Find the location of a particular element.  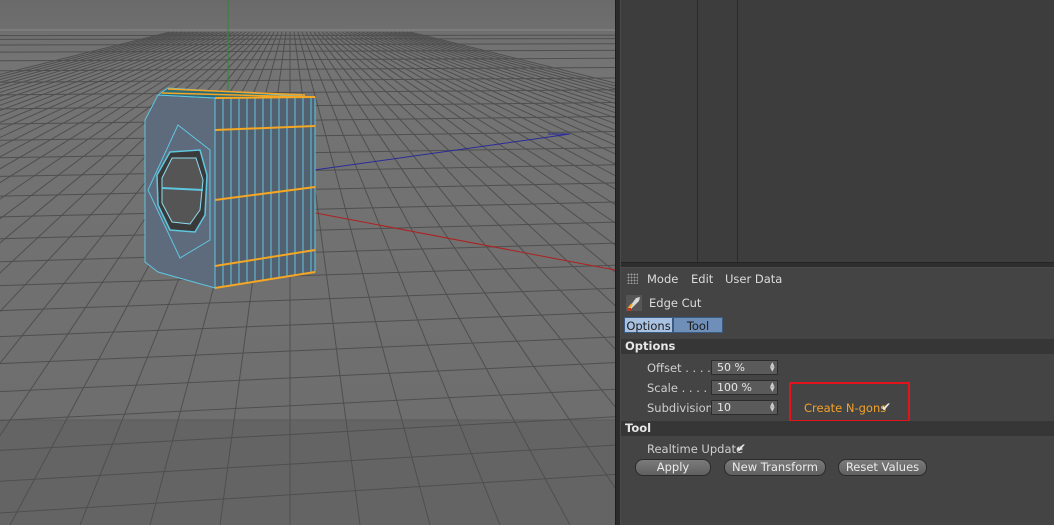

section-header-tool: Tool is located at coordinates (837, 428).